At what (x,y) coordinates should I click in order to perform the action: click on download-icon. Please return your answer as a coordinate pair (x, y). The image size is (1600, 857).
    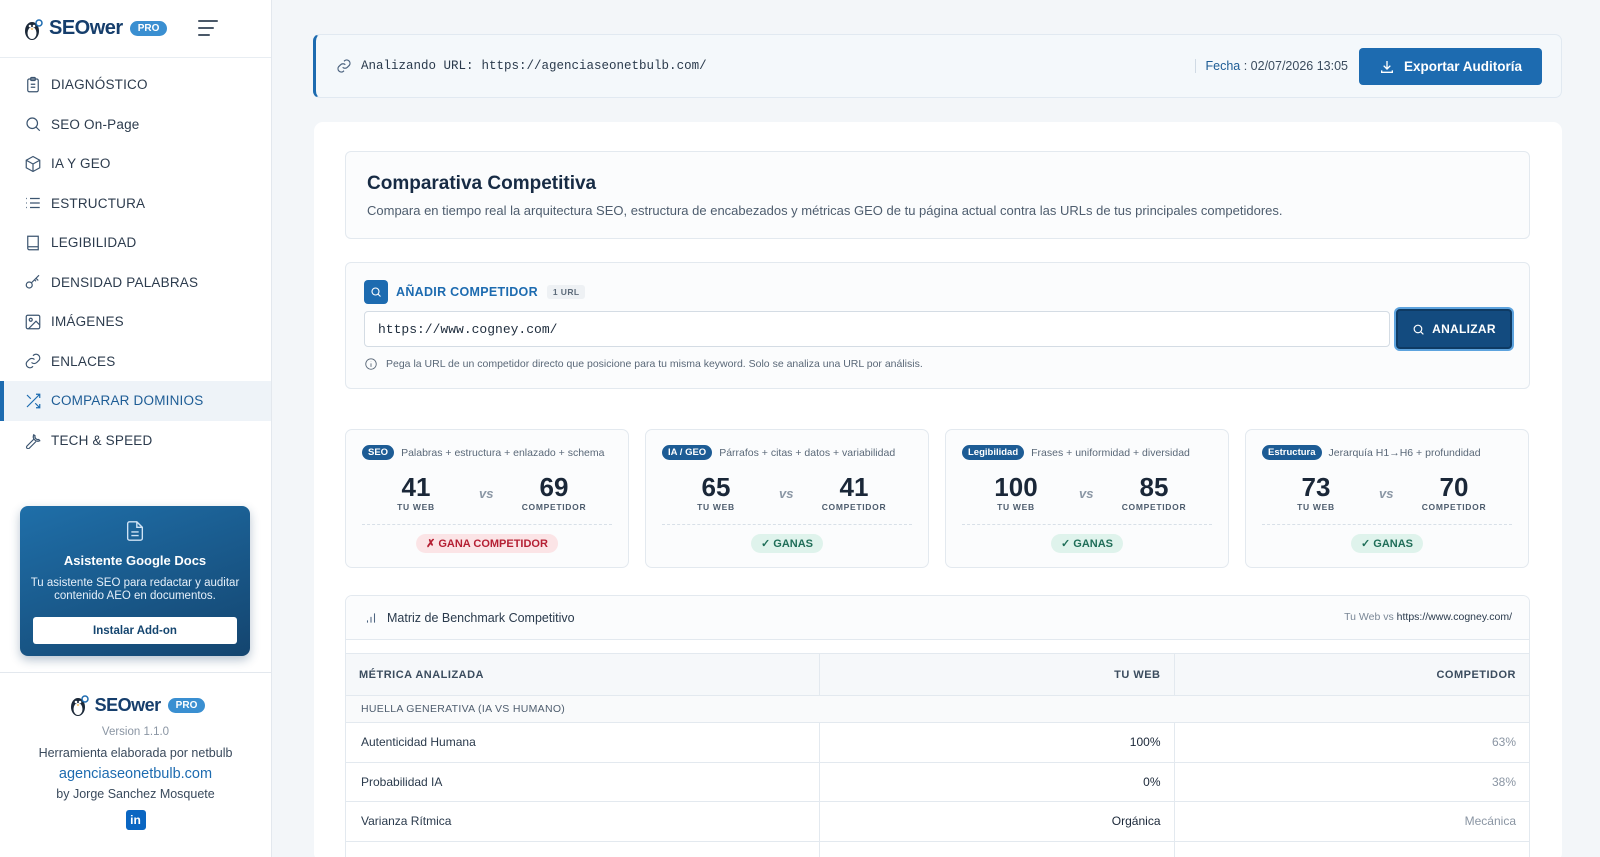
    Looking at the image, I should click on (1386, 66).